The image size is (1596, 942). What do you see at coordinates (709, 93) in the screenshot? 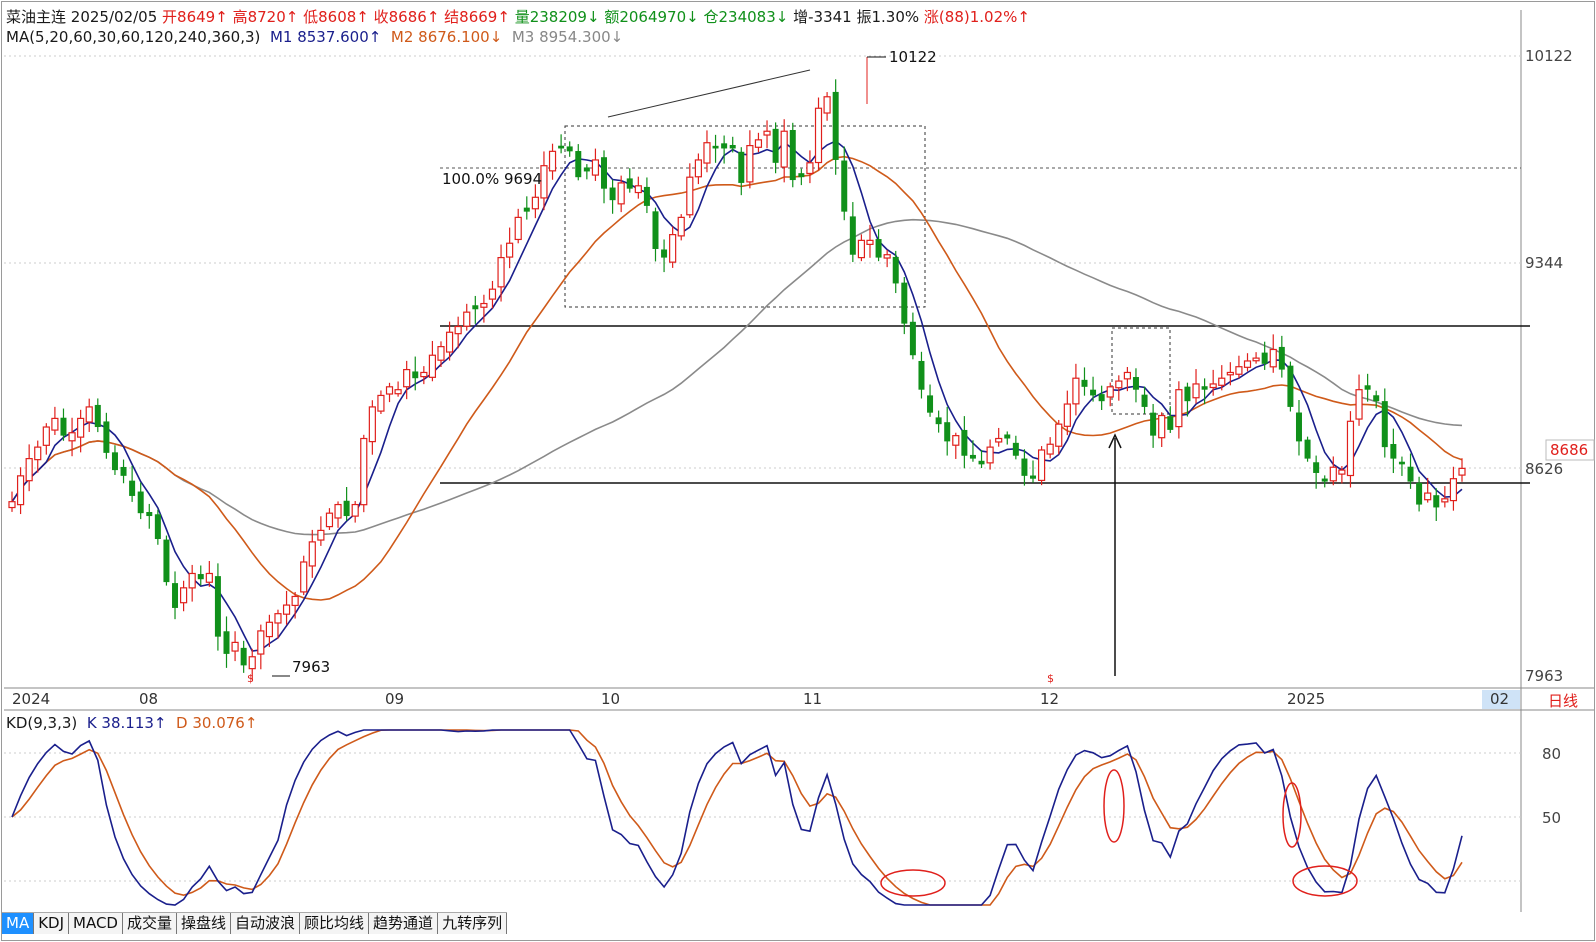
I see `trend-line` at bounding box center [709, 93].